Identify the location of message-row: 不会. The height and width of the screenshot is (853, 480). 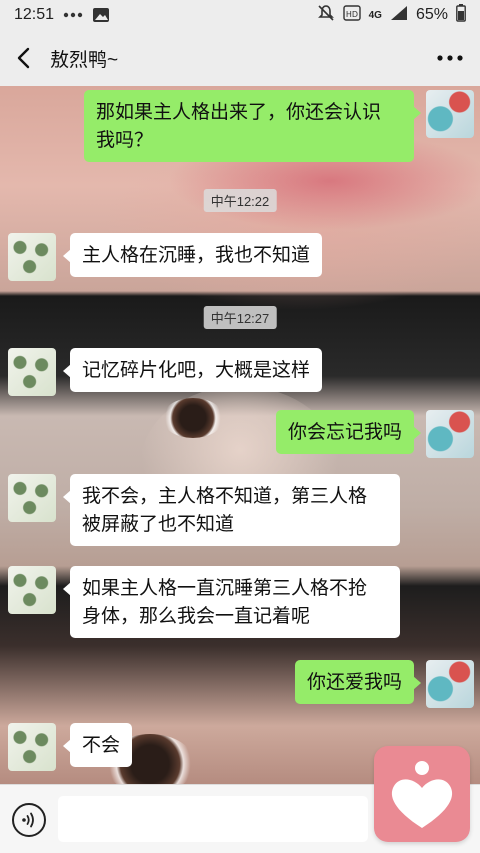
(70, 747).